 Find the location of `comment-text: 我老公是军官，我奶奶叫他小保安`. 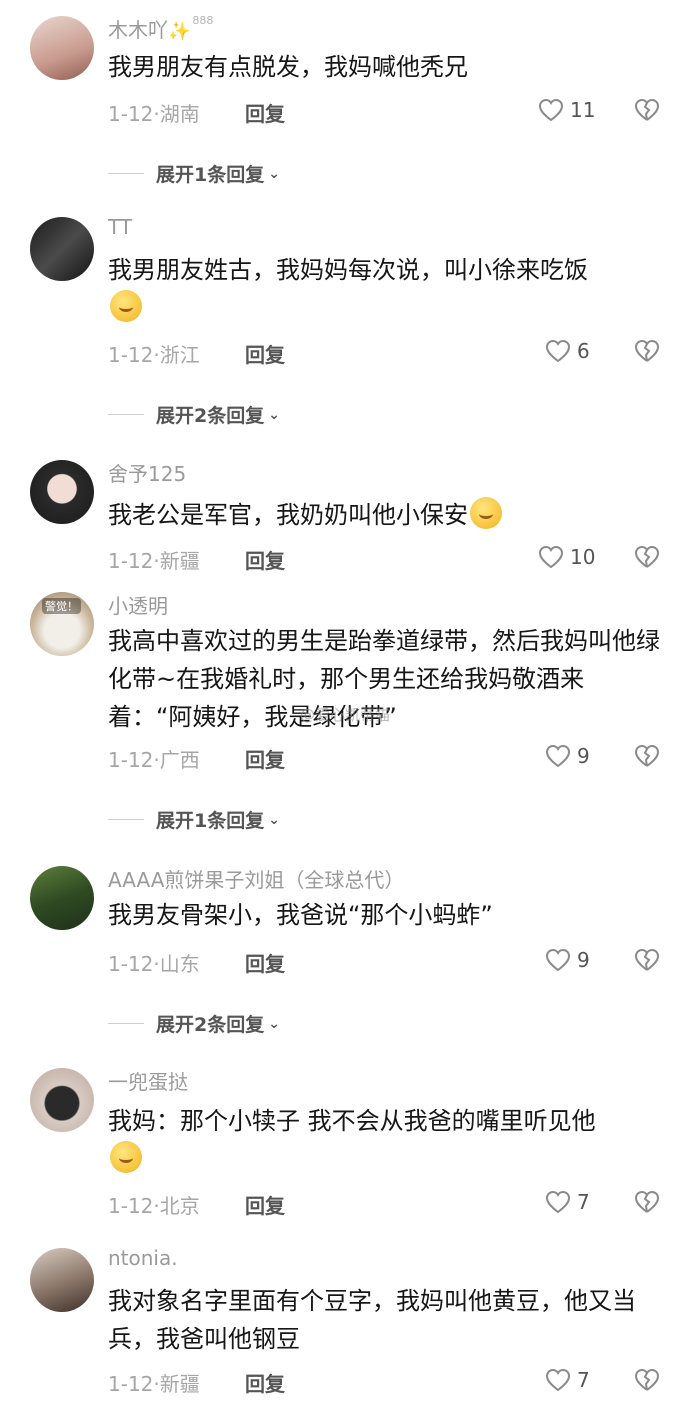

comment-text: 我老公是军官，我奶奶叫他小保安 is located at coordinates (388, 515).